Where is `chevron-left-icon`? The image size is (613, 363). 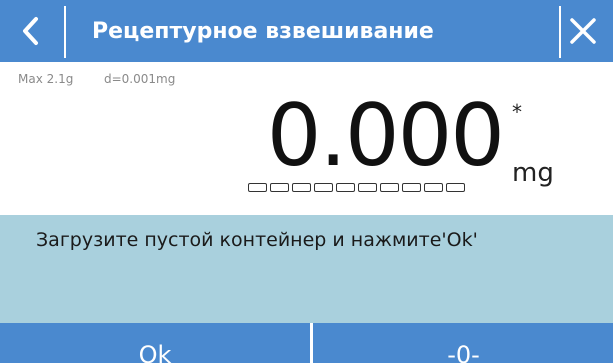 chevron-left-icon is located at coordinates (30, 31).